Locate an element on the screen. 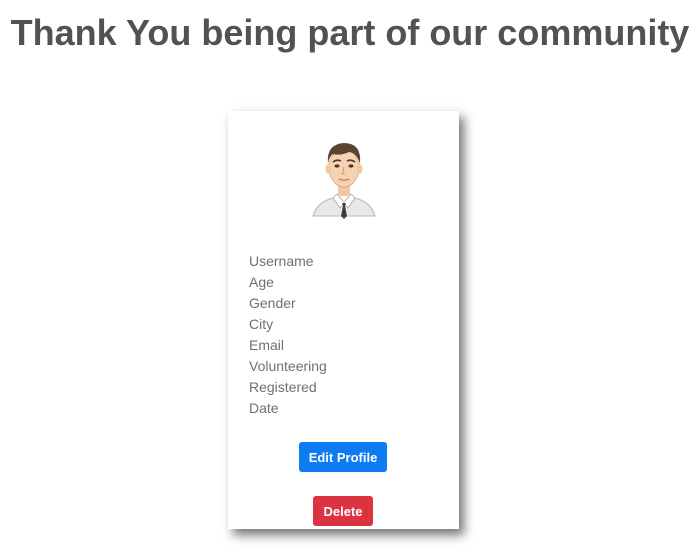 The height and width of the screenshot is (560, 700). field-registered: Registered is located at coordinates (283, 387).